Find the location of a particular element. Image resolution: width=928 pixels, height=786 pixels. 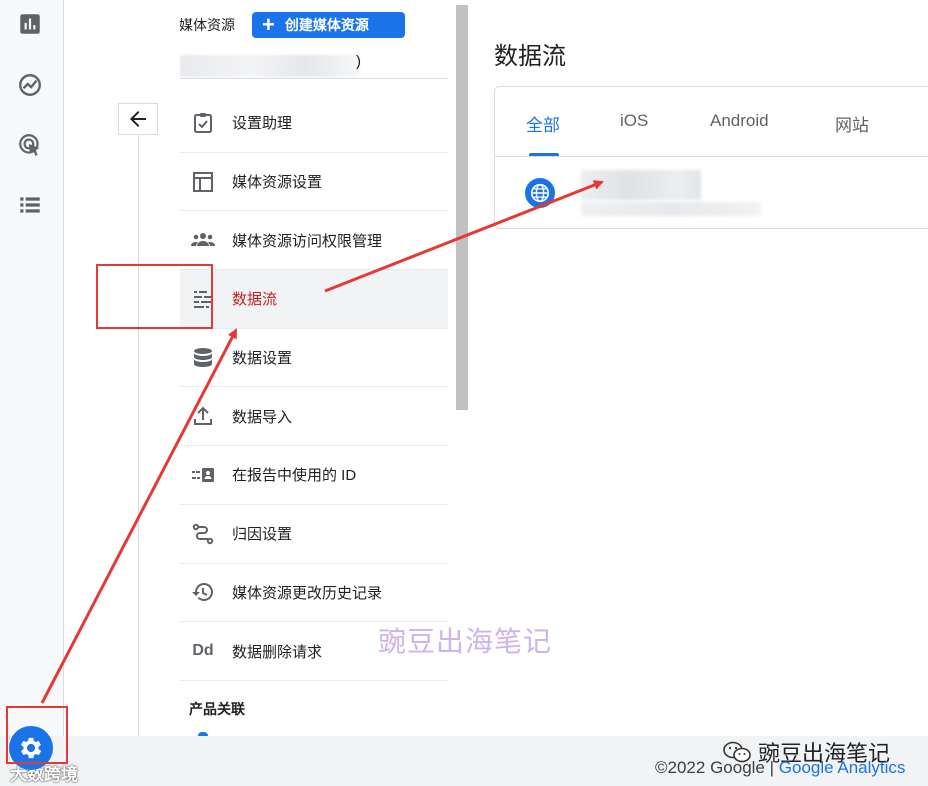

copyright-text: ©2022 Google is located at coordinates (710, 767).